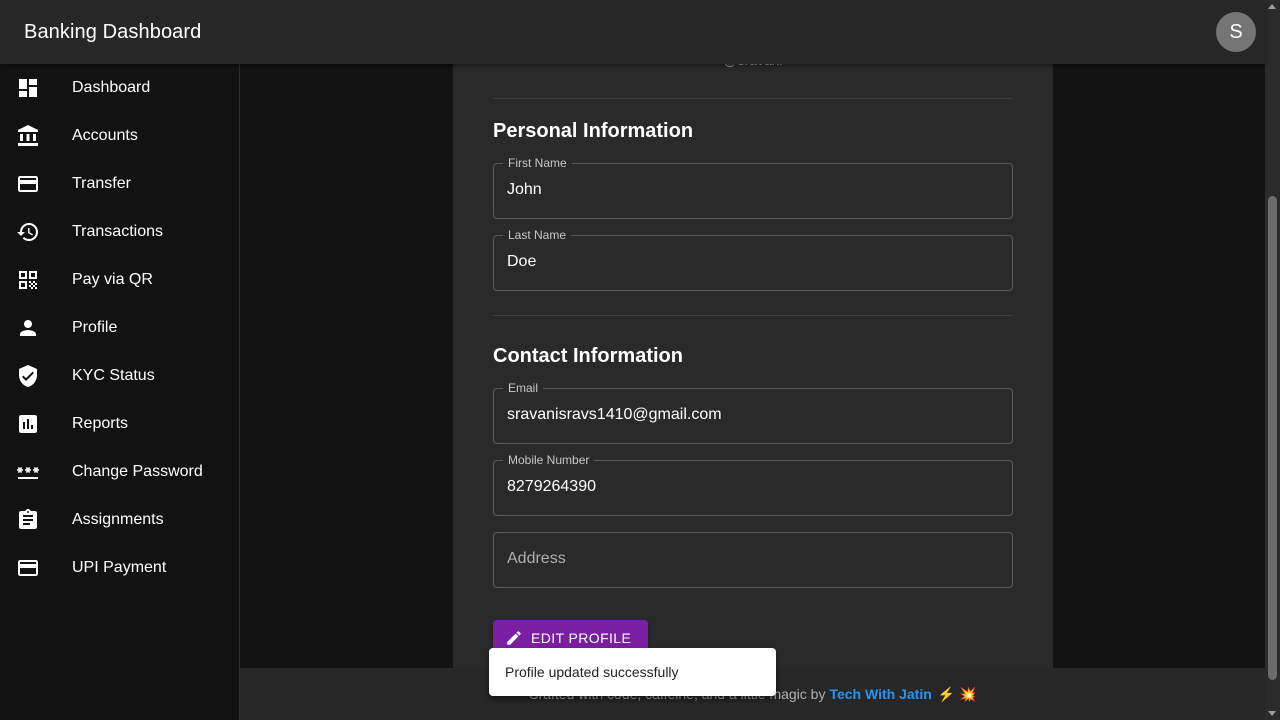 This screenshot has height=720, width=1280. Describe the element at coordinates (536, 558) in the screenshot. I see `address-placeholder: Address` at that location.